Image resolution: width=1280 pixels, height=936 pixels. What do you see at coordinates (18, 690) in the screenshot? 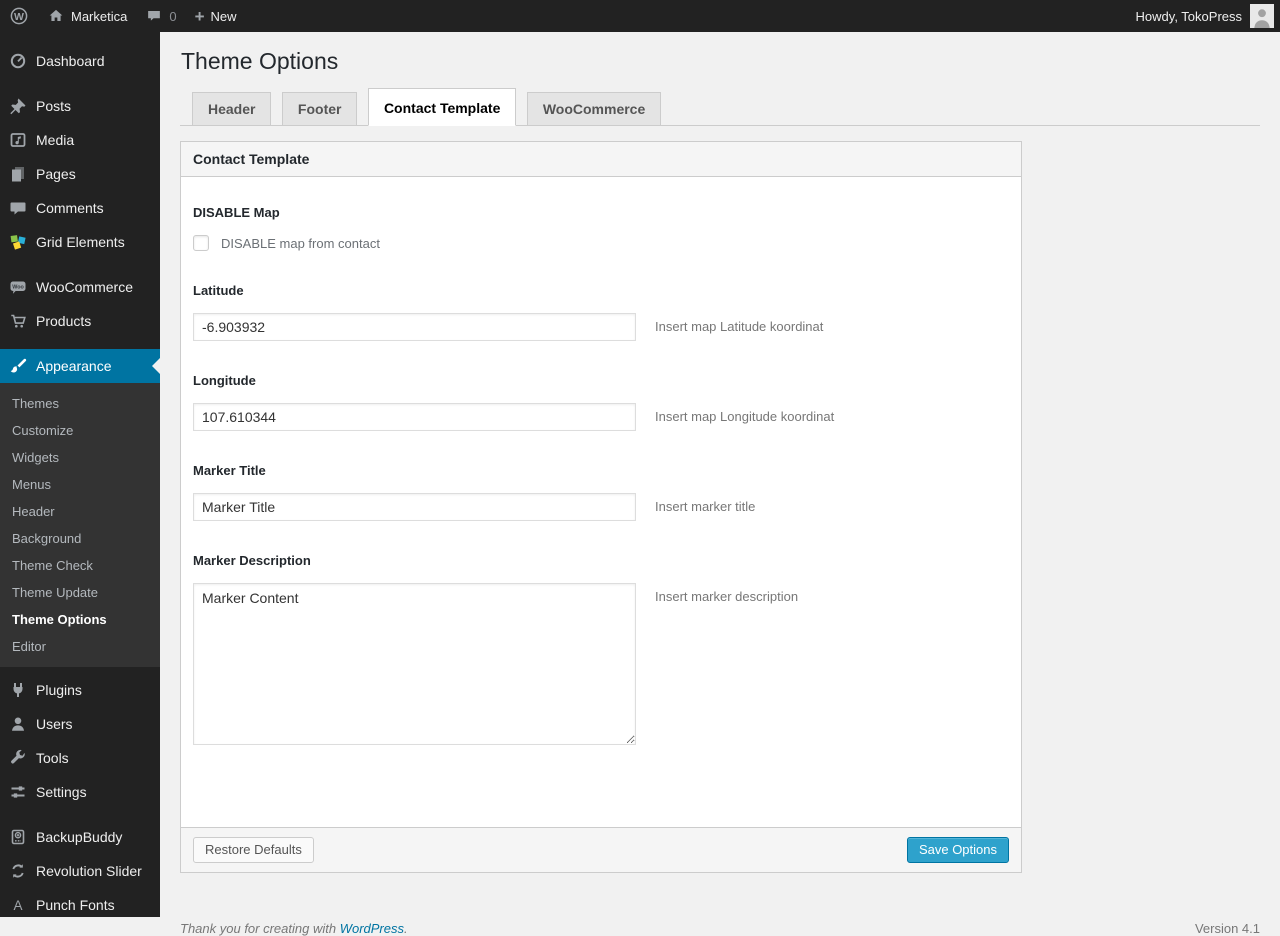
I see `plugin-icon` at bounding box center [18, 690].